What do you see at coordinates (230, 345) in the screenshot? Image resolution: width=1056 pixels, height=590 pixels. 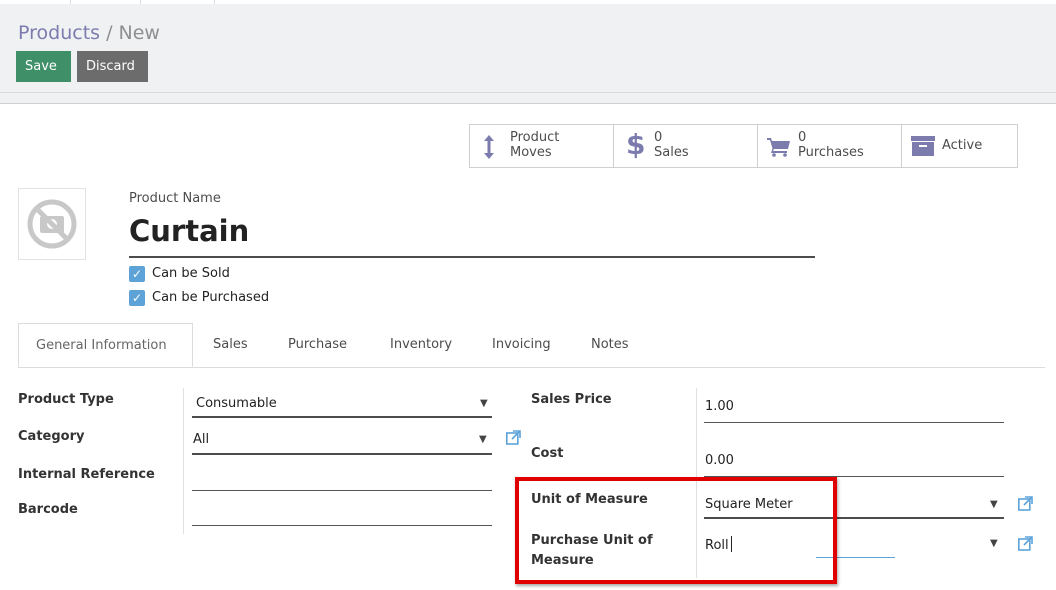 I see `tab-sales: Sales` at bounding box center [230, 345].